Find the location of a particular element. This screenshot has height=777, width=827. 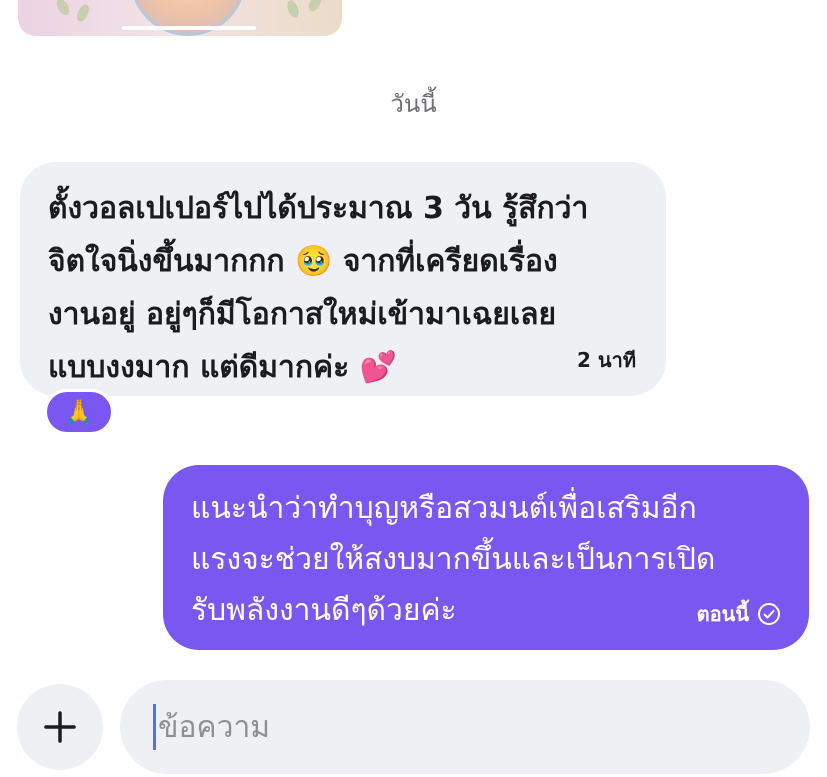

image-attachment-preview is located at coordinates (180, 18).